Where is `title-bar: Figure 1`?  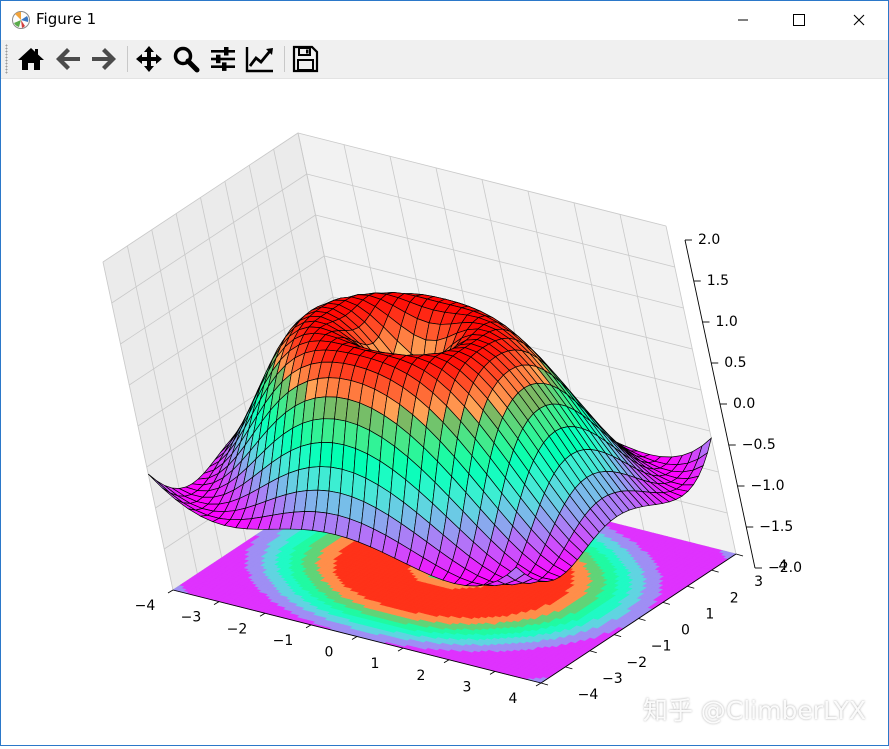 title-bar: Figure 1 is located at coordinates (444, 20).